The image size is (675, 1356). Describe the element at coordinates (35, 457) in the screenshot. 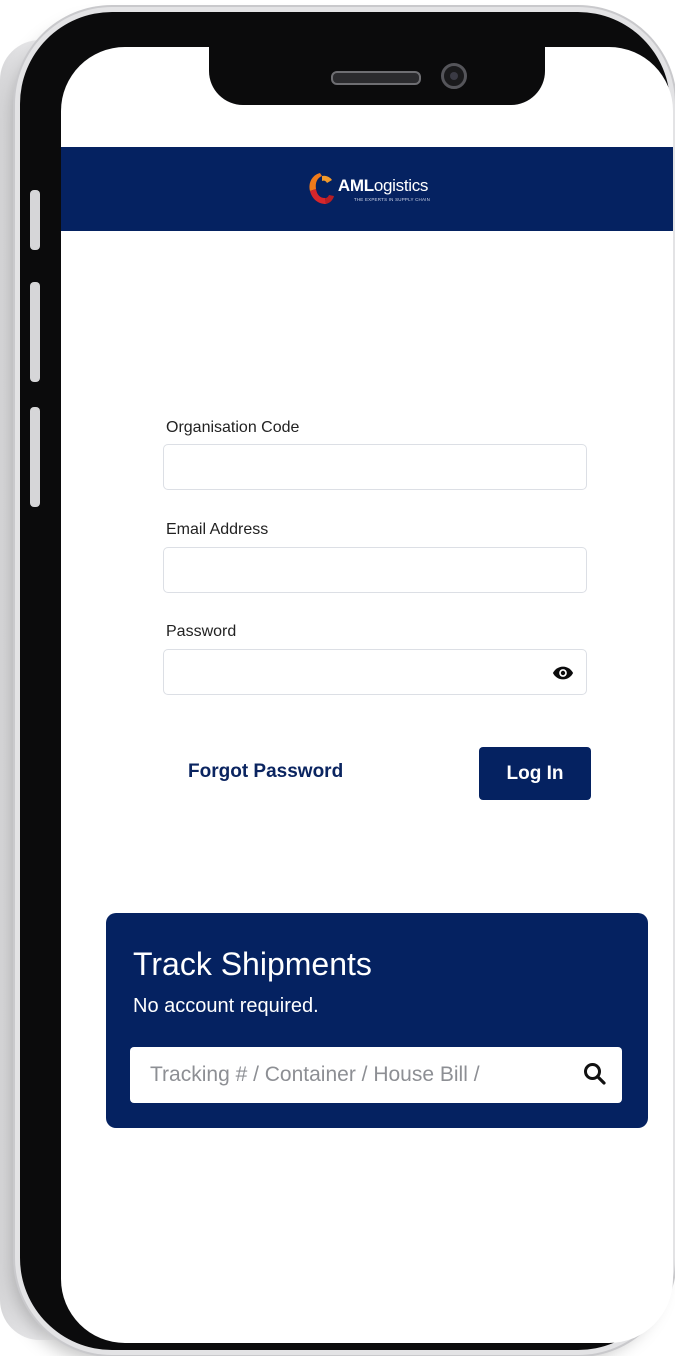

I see `phone-volume-down` at that location.